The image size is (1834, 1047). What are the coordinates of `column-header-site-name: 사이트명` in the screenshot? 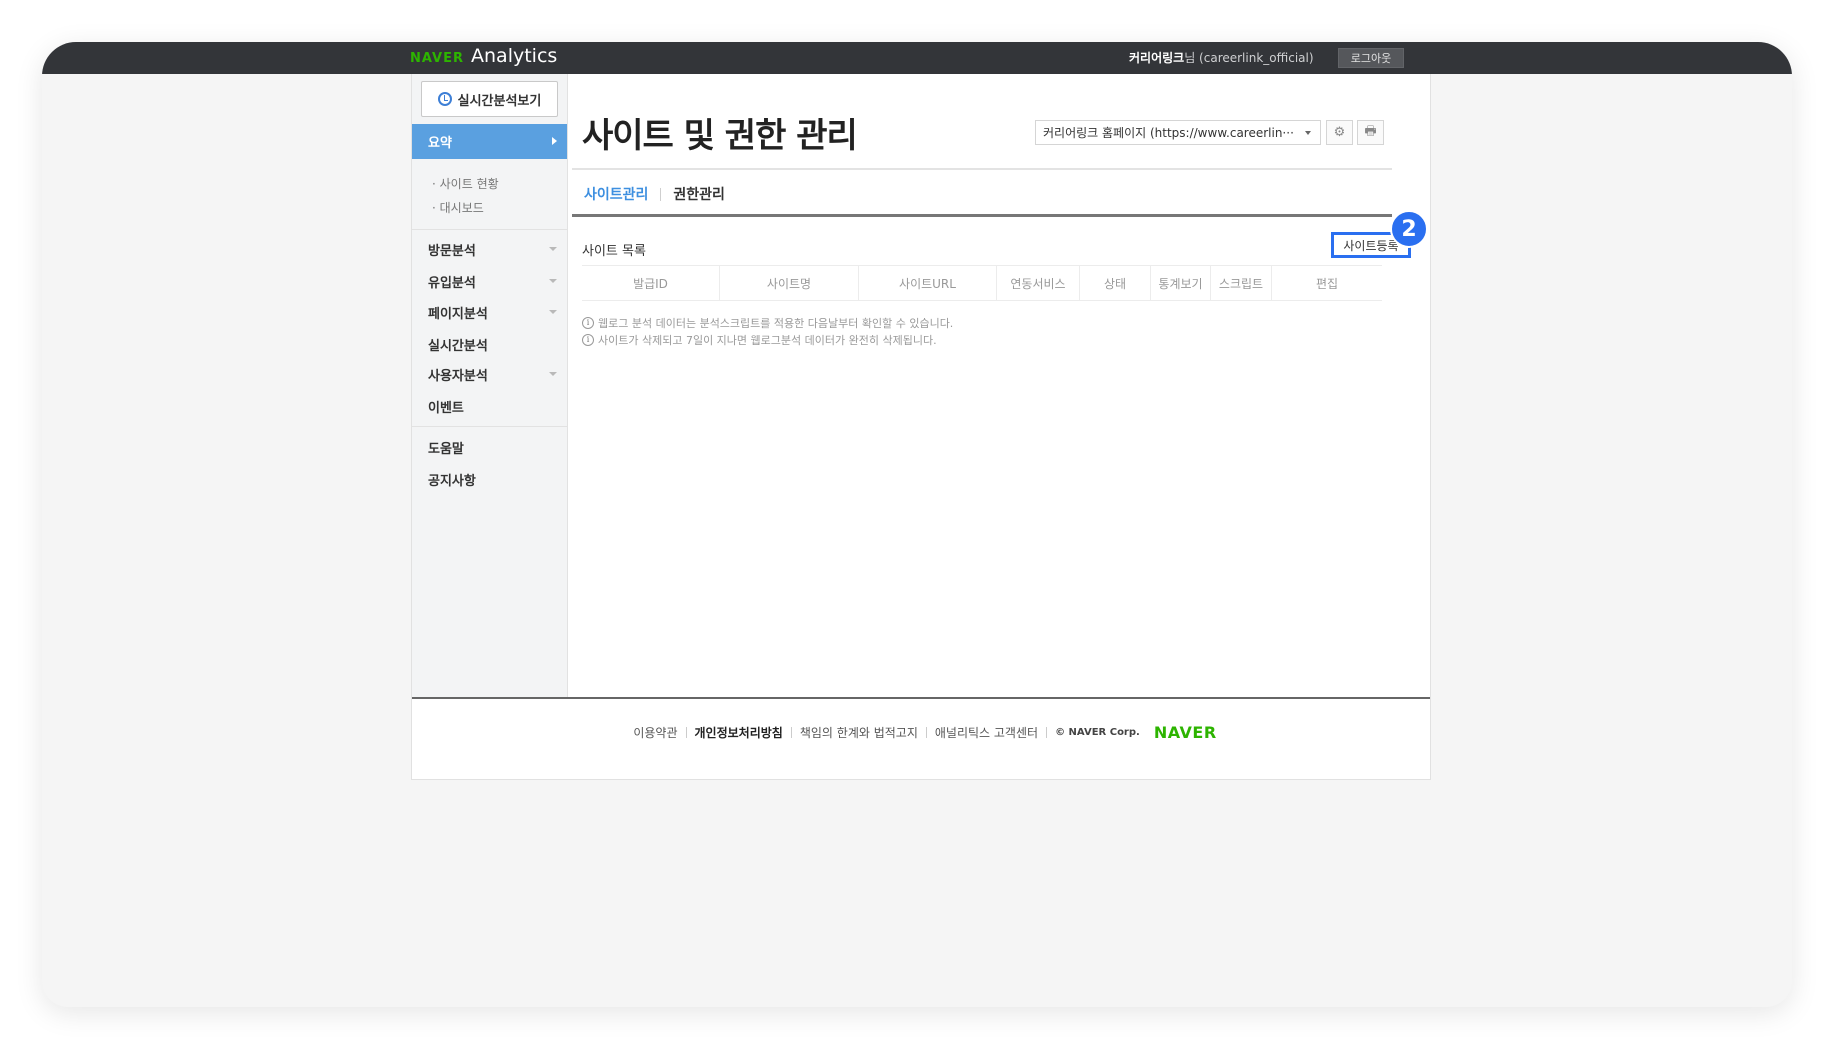 It's located at (789, 283).